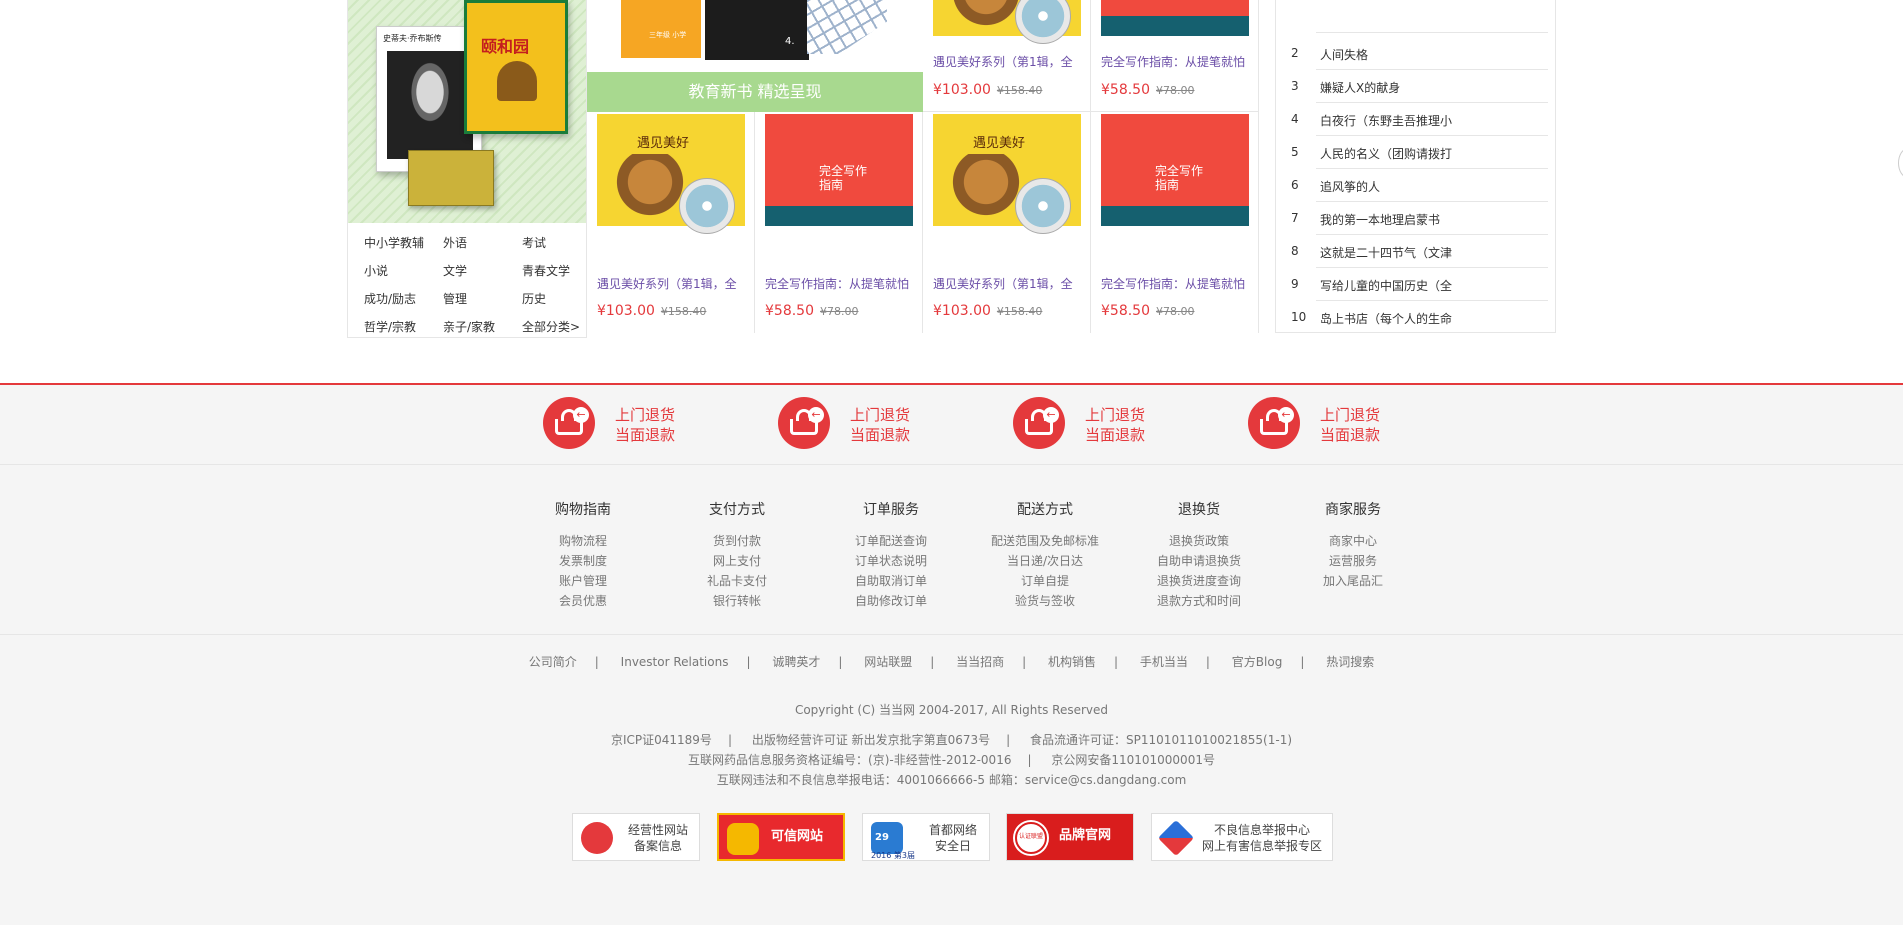  Describe the element at coordinates (980, 662) in the screenshot. I see `footer-link: 当当招商` at that location.